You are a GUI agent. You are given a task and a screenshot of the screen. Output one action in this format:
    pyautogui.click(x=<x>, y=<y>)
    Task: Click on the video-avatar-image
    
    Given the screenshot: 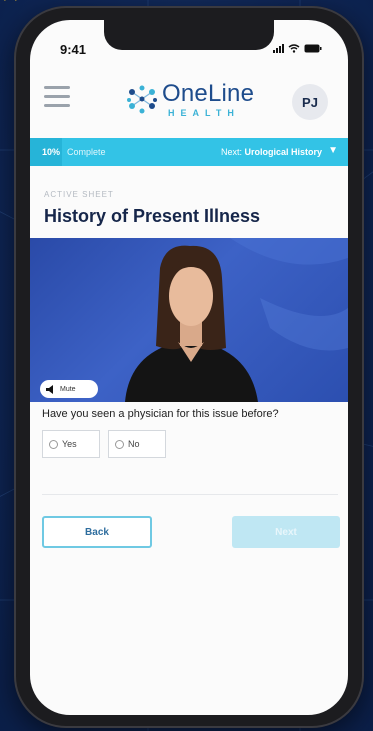 What is the action you would take?
    pyautogui.click(x=236, y=320)
    